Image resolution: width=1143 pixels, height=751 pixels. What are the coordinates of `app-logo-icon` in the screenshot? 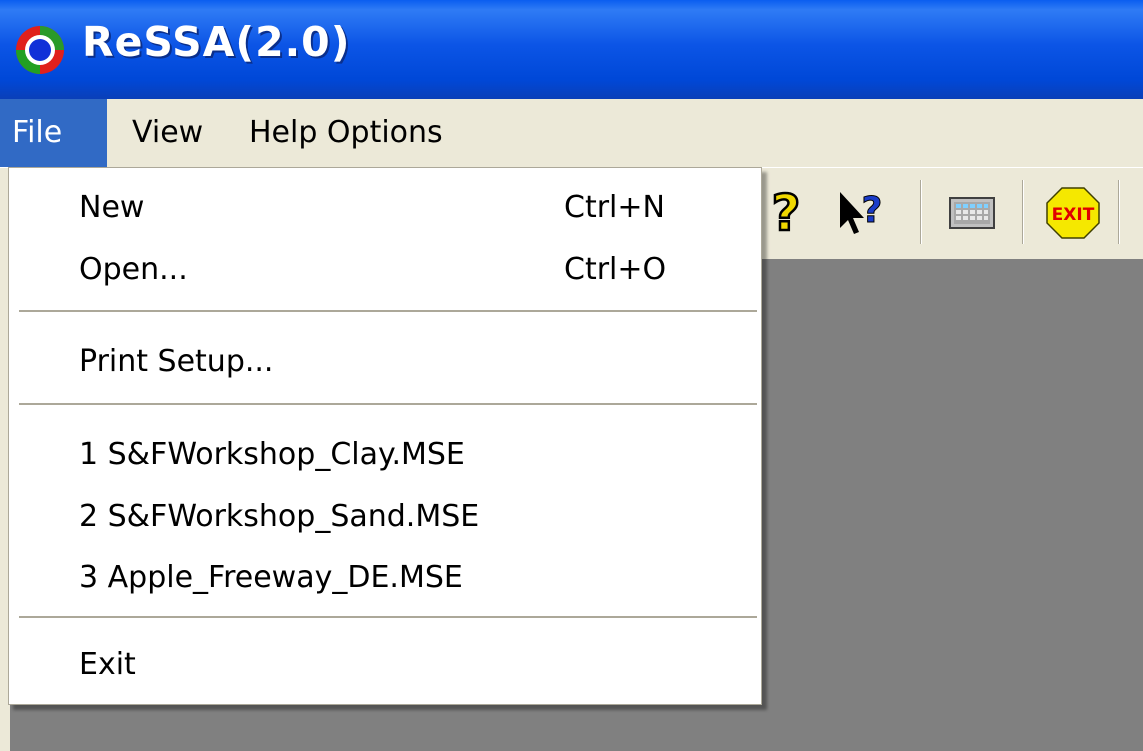 It's located at (40, 50).